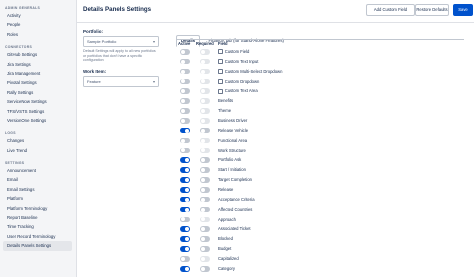 This screenshot has width=474, height=277. What do you see at coordinates (38, 170) in the screenshot?
I see `sidebar-item: Announcement` at bounding box center [38, 170].